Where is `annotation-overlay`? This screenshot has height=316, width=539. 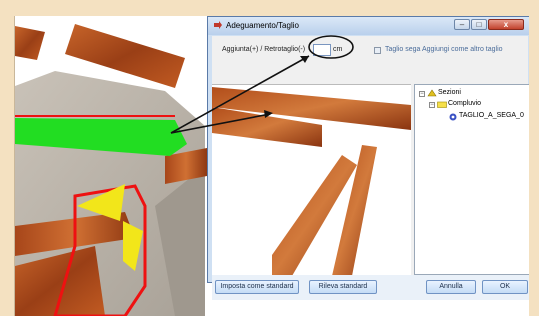 annotation-overlay is located at coordinates (262, 84).